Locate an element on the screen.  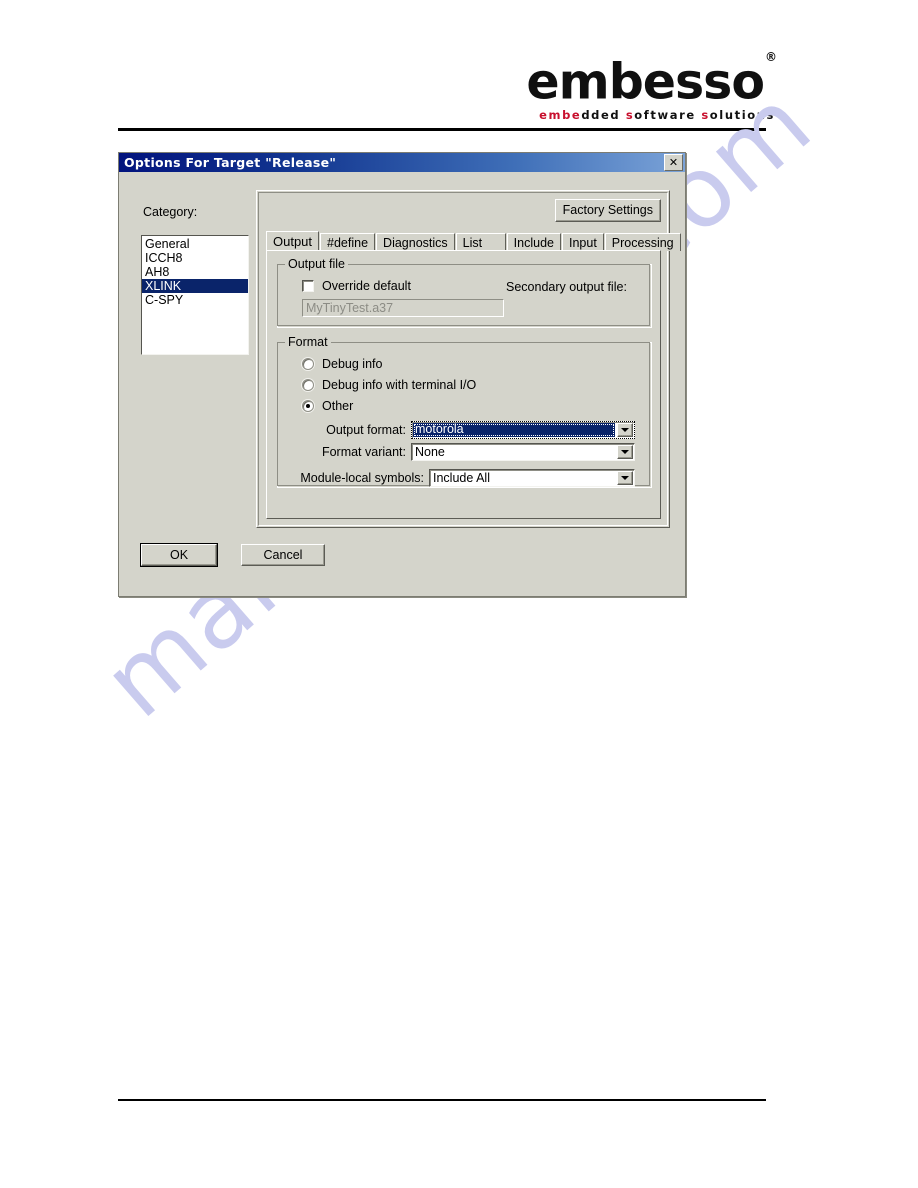
debug-info-label: Debug info is located at coordinates (352, 364).